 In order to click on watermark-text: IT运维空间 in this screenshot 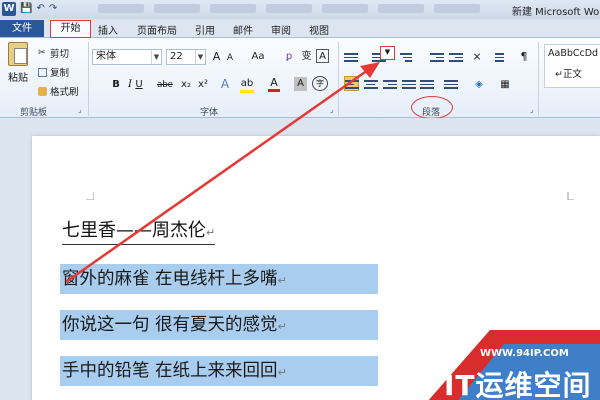, I will do `click(518, 384)`.